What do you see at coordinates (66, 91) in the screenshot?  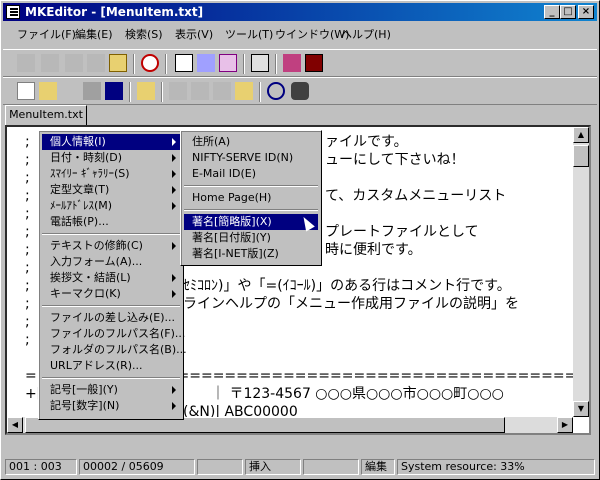 I see `dropdown-arrow-icon` at bounding box center [66, 91].